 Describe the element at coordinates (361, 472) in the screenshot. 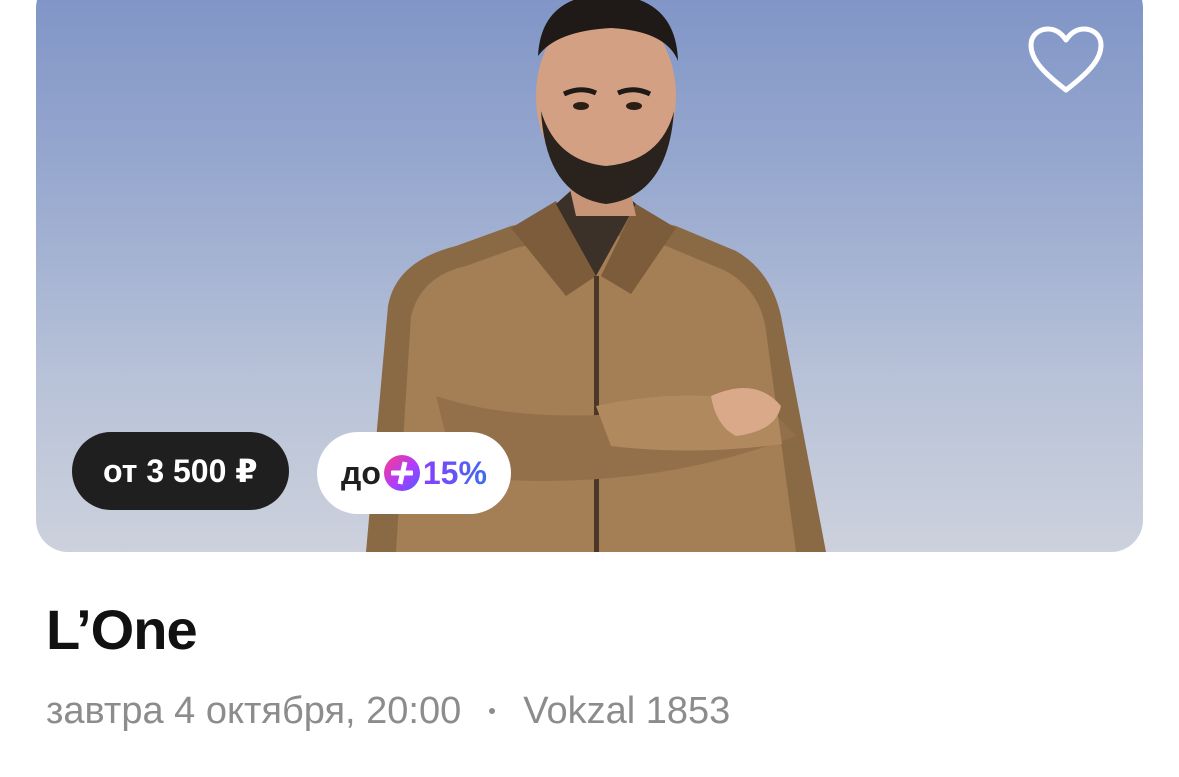

I see `cashback-prefix: до` at that location.